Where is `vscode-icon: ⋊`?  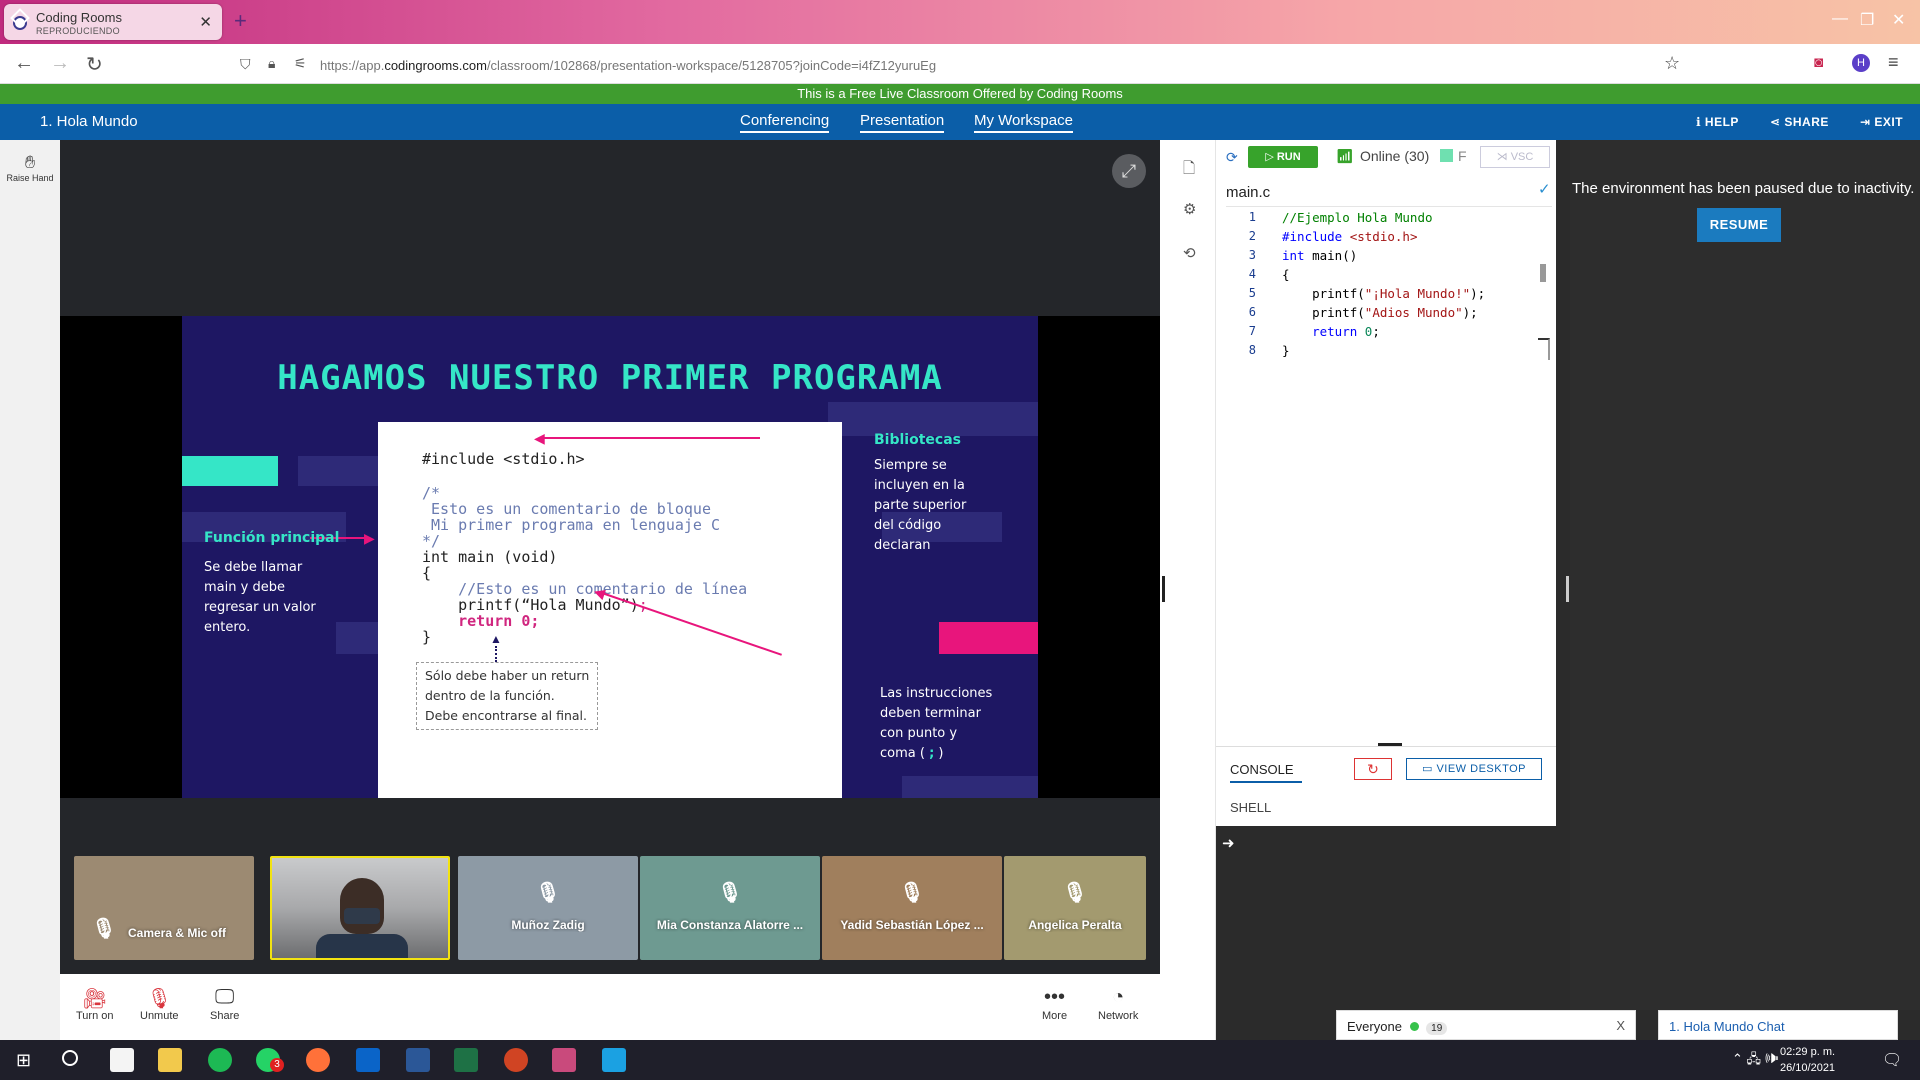 vscode-icon: ⋊ is located at coordinates (1503, 157).